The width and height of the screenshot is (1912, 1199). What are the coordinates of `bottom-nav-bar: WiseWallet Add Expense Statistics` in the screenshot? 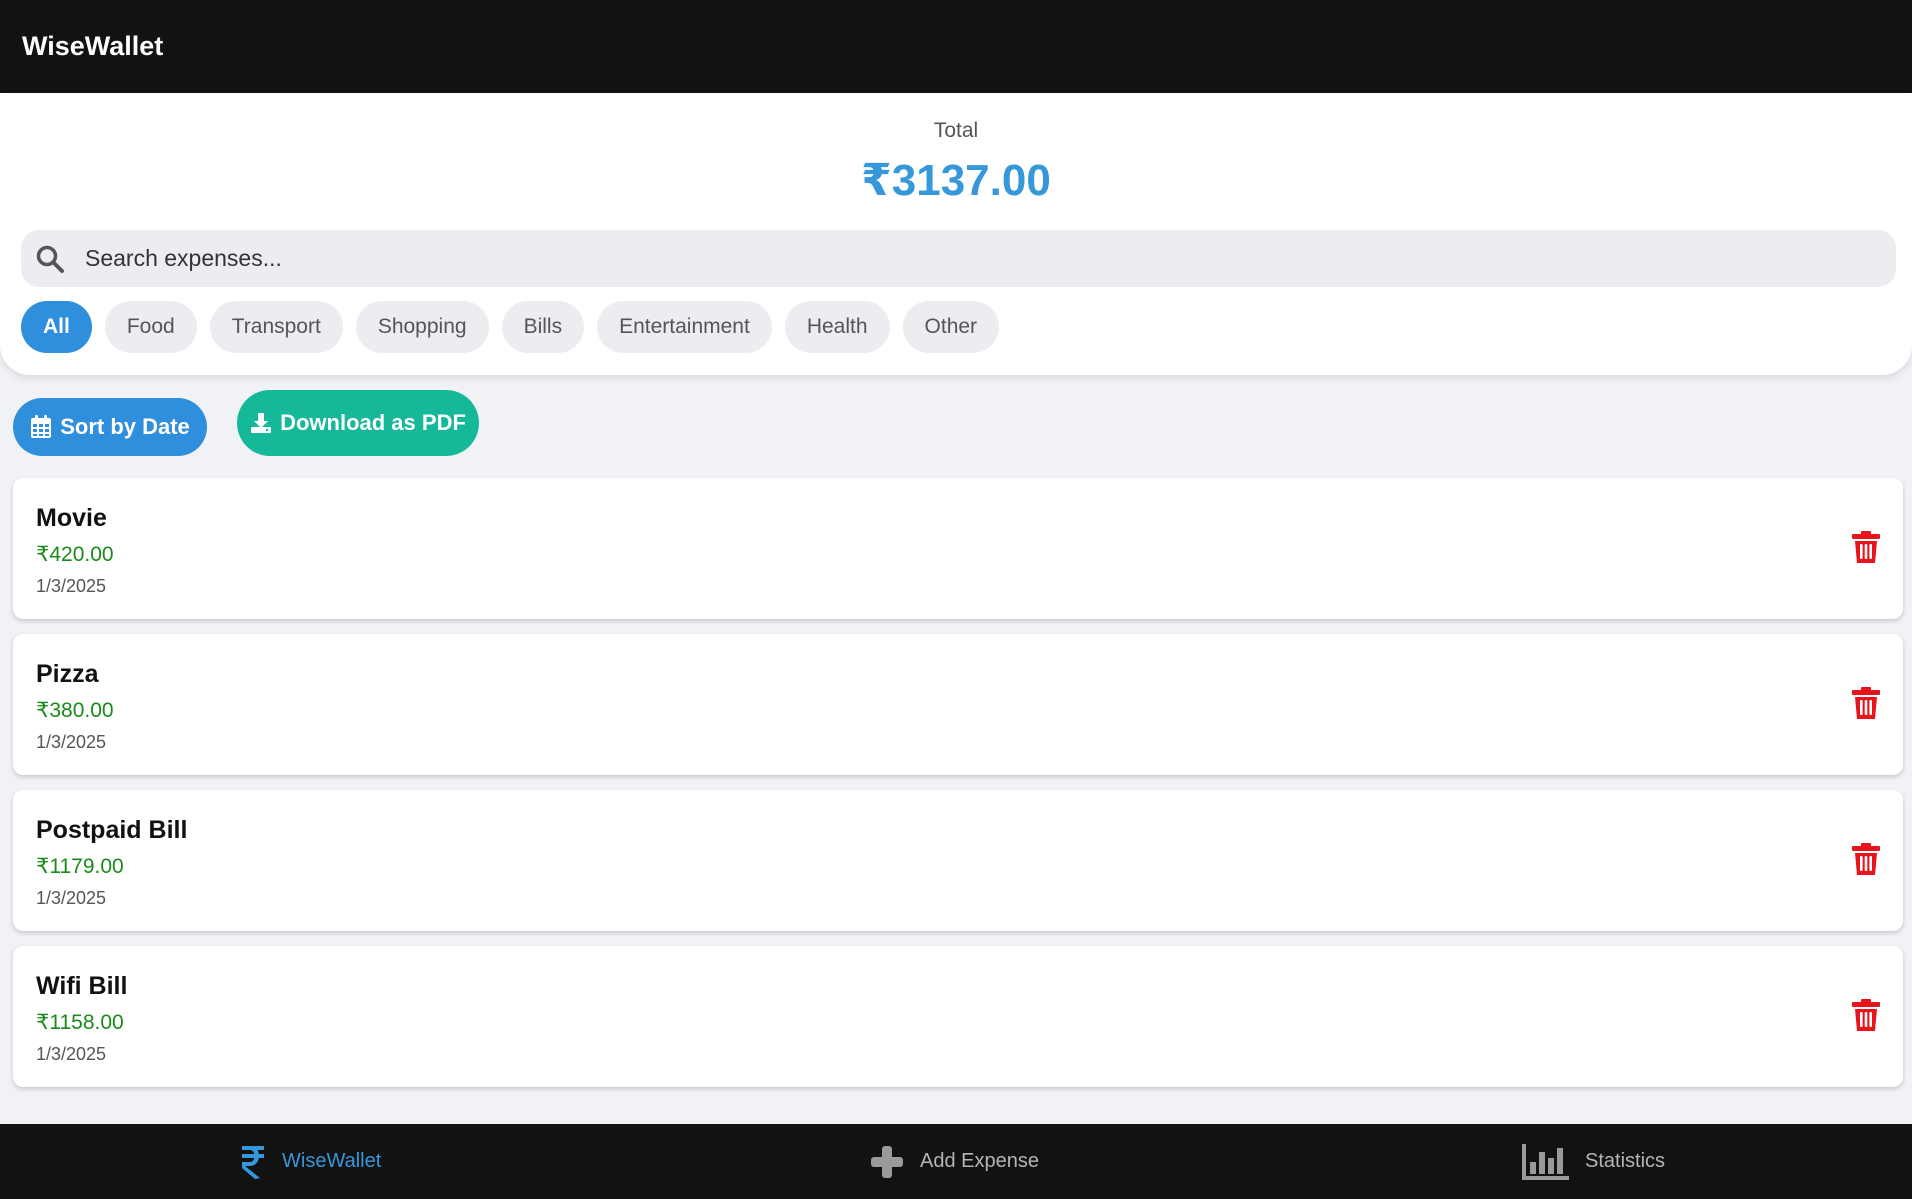 It's located at (956, 1161).